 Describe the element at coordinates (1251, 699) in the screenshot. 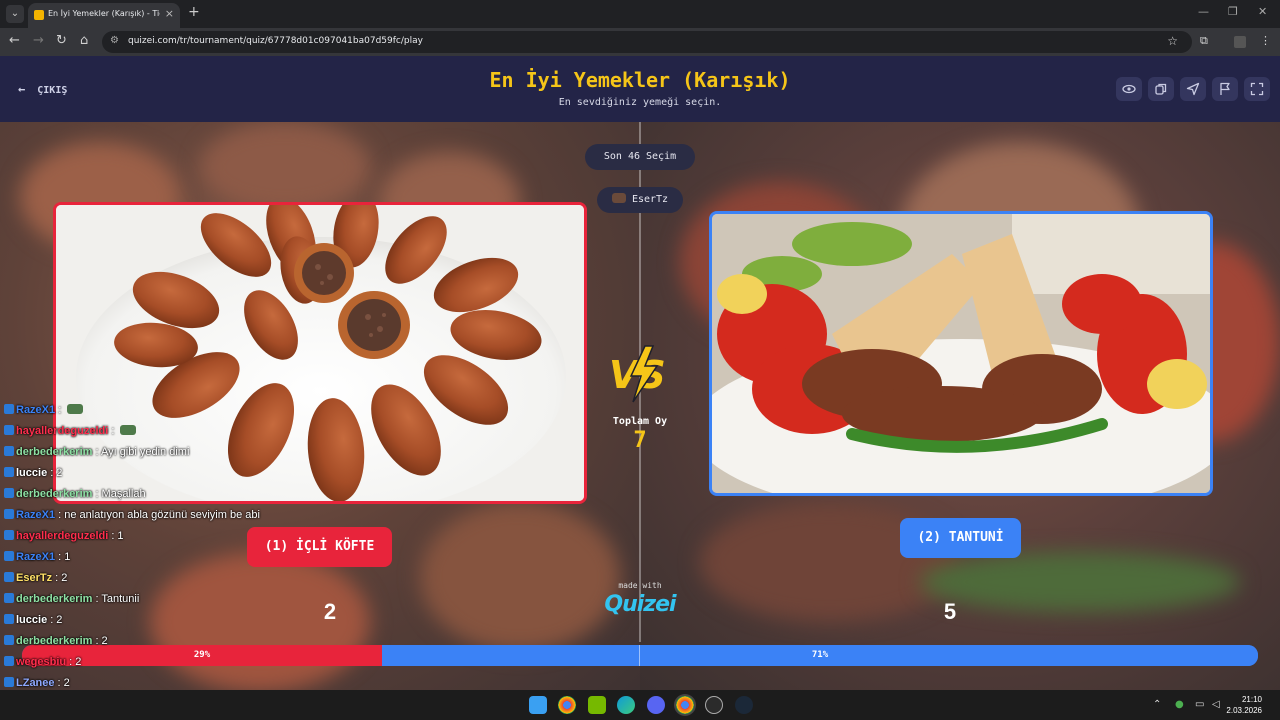

I see `clock-time: 21:10` at that location.